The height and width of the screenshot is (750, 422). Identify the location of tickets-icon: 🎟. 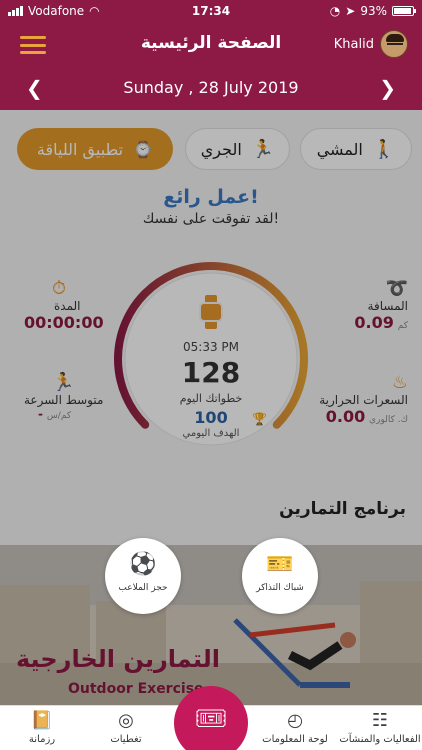
(211, 719).